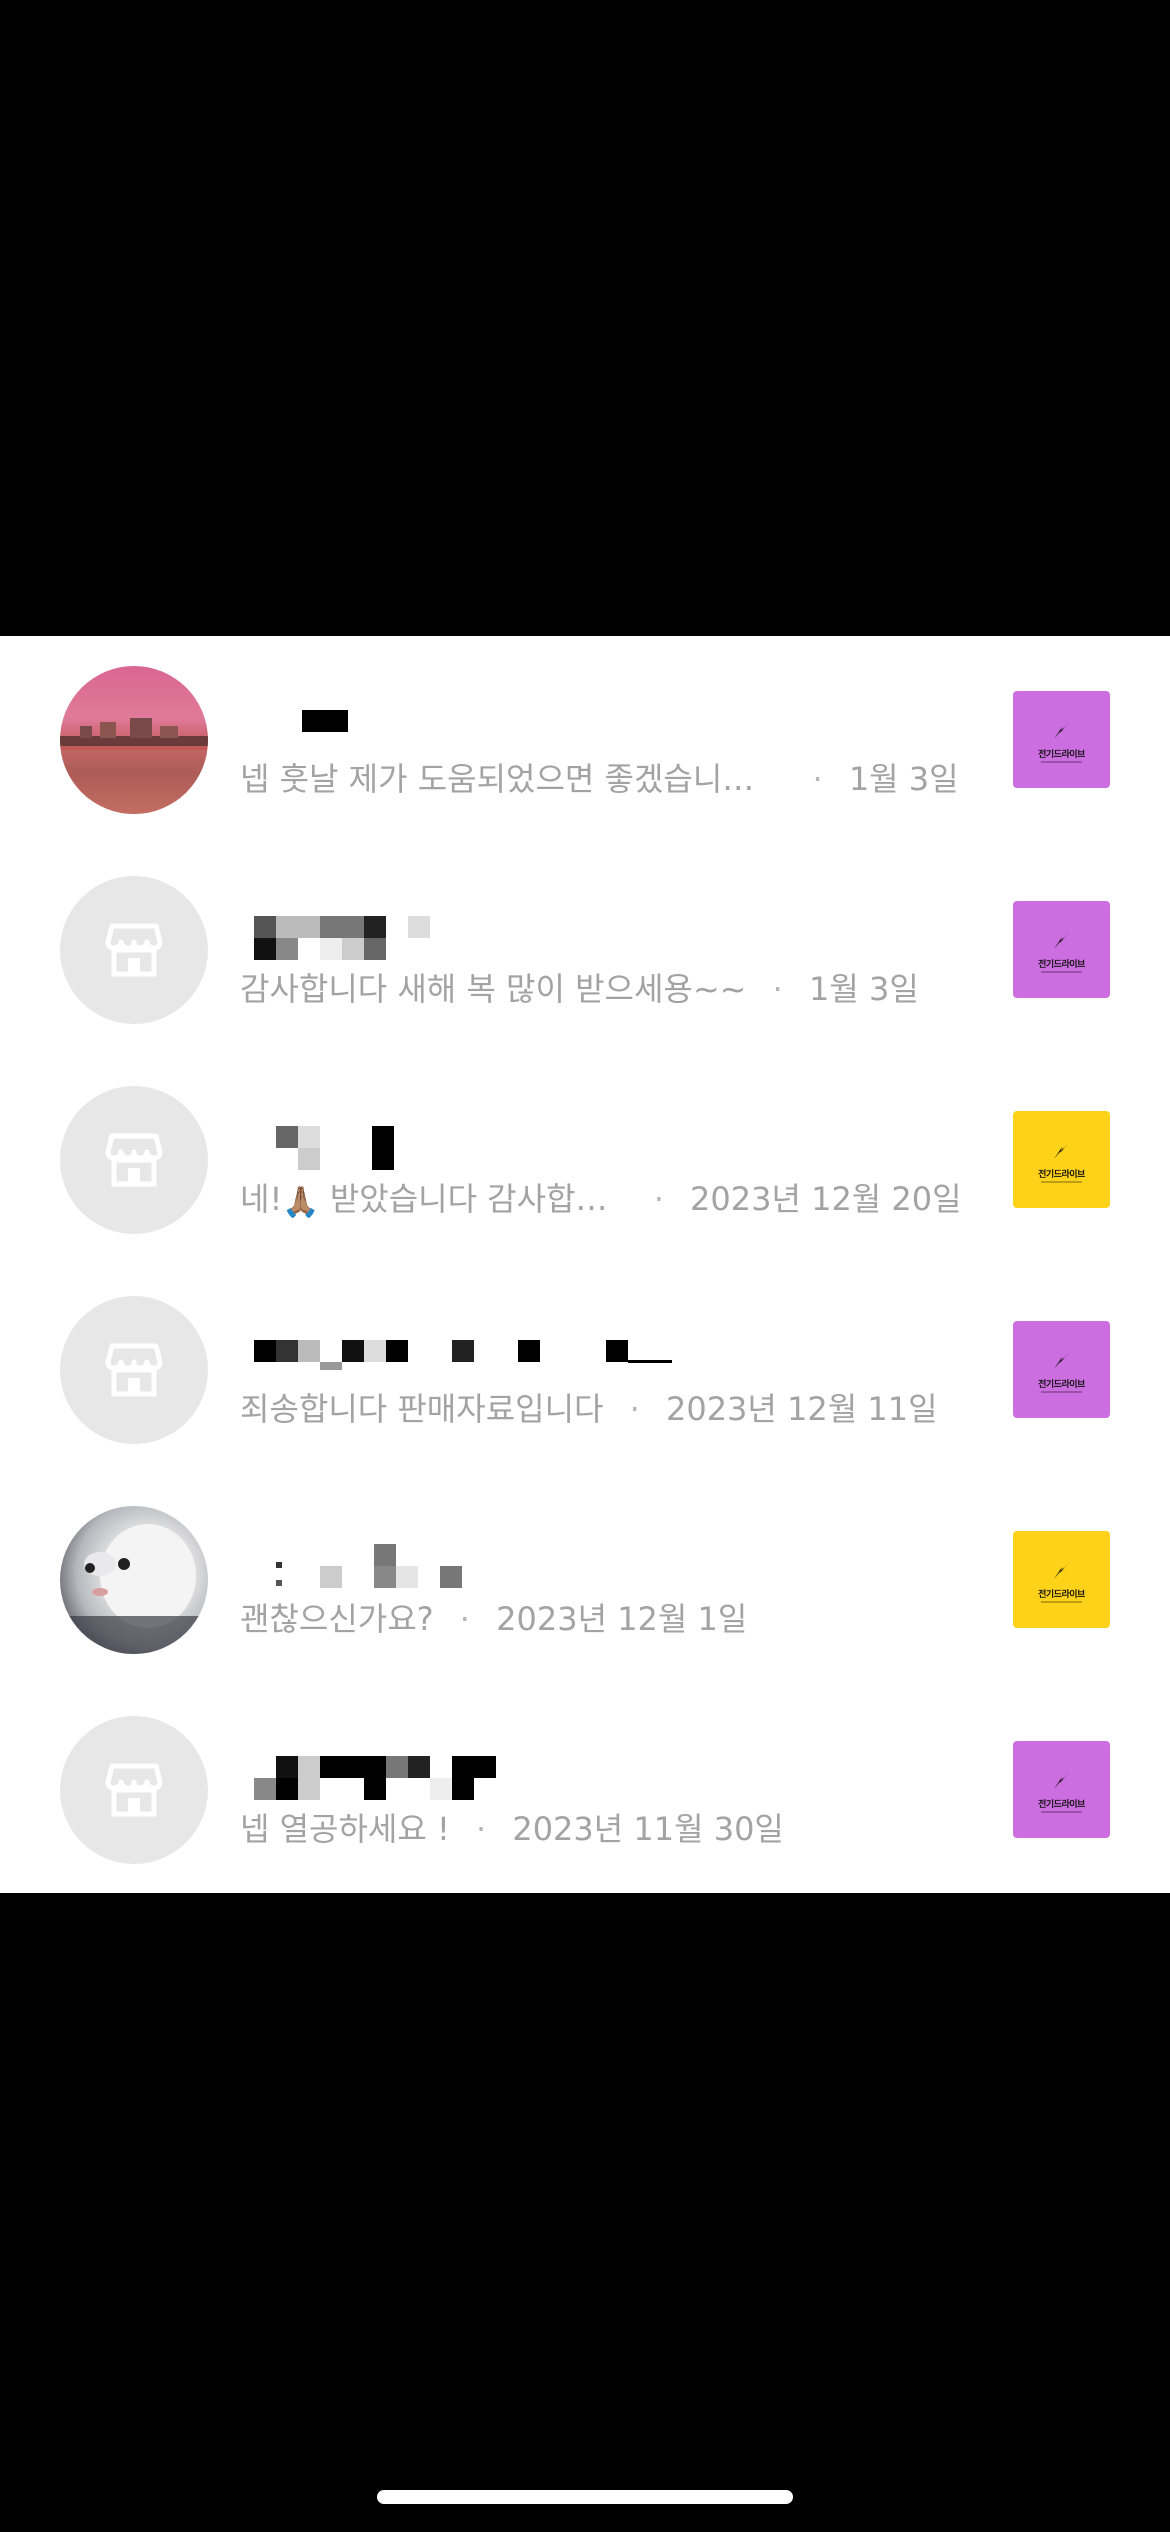 This screenshot has height=2532, width=1170. I want to click on message-text: 감사합니다 새해 복 많이 받으세용~~, so click(493, 989).